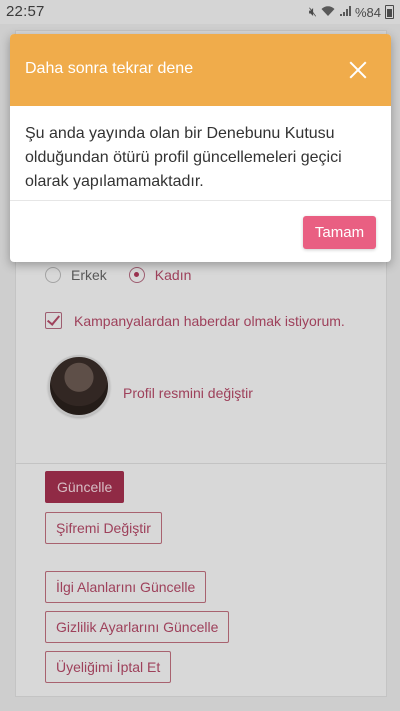 This screenshot has height=711, width=400. I want to click on dialog-header: Daha sonra tekrar dene, so click(200, 70).